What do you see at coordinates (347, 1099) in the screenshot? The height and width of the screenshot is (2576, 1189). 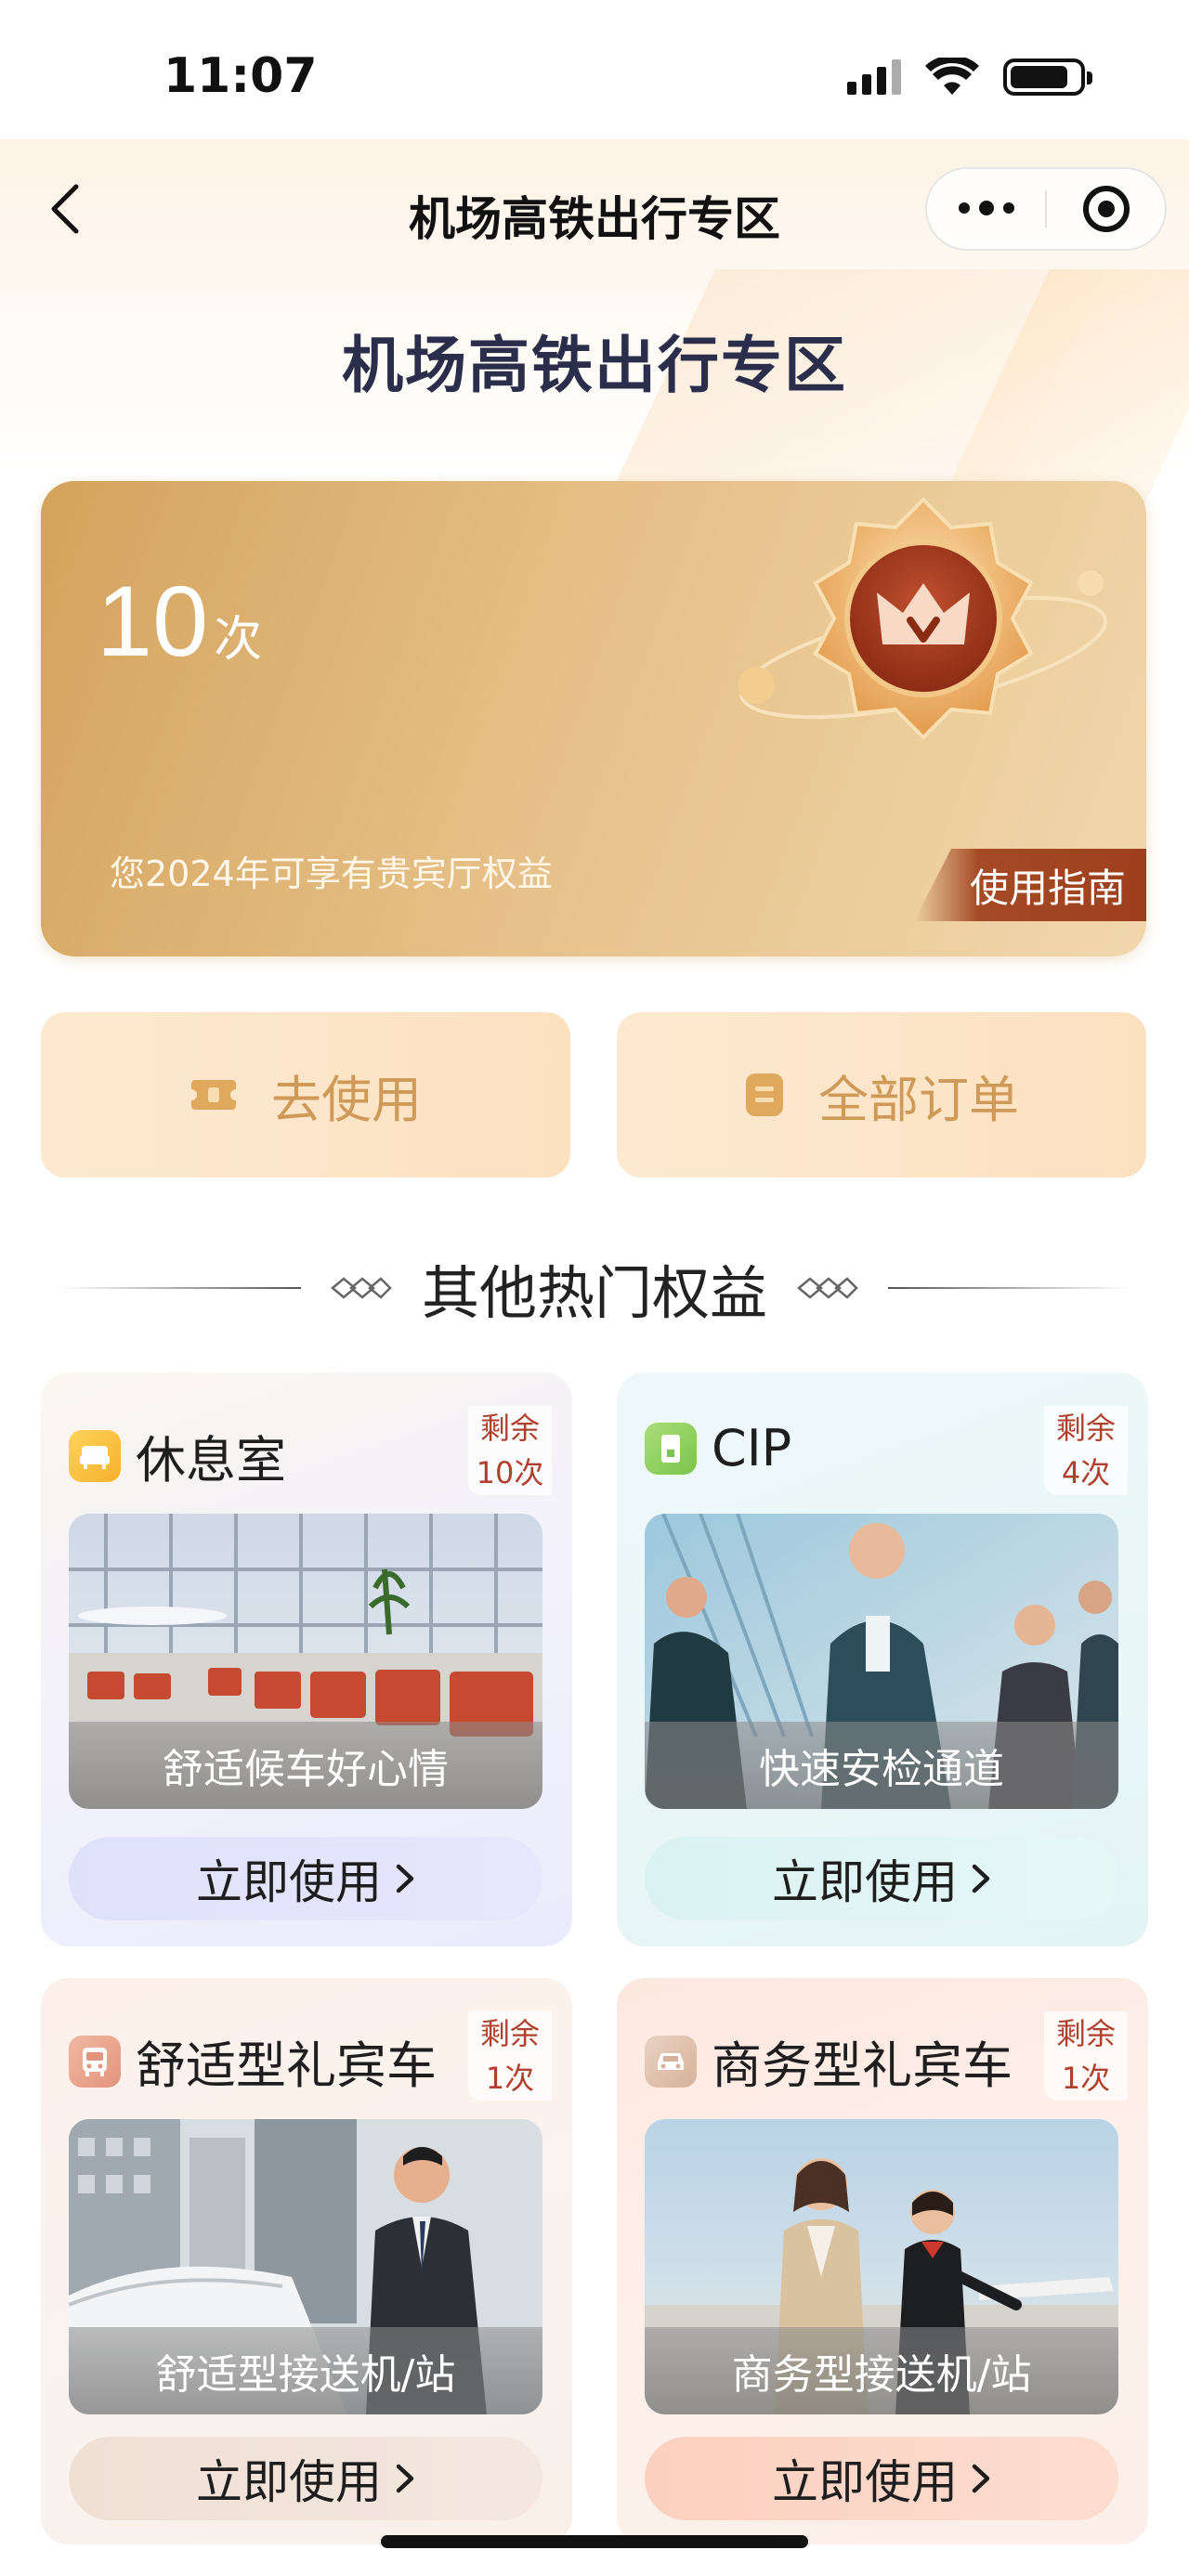 I see `go-use-label: 去使用` at bounding box center [347, 1099].